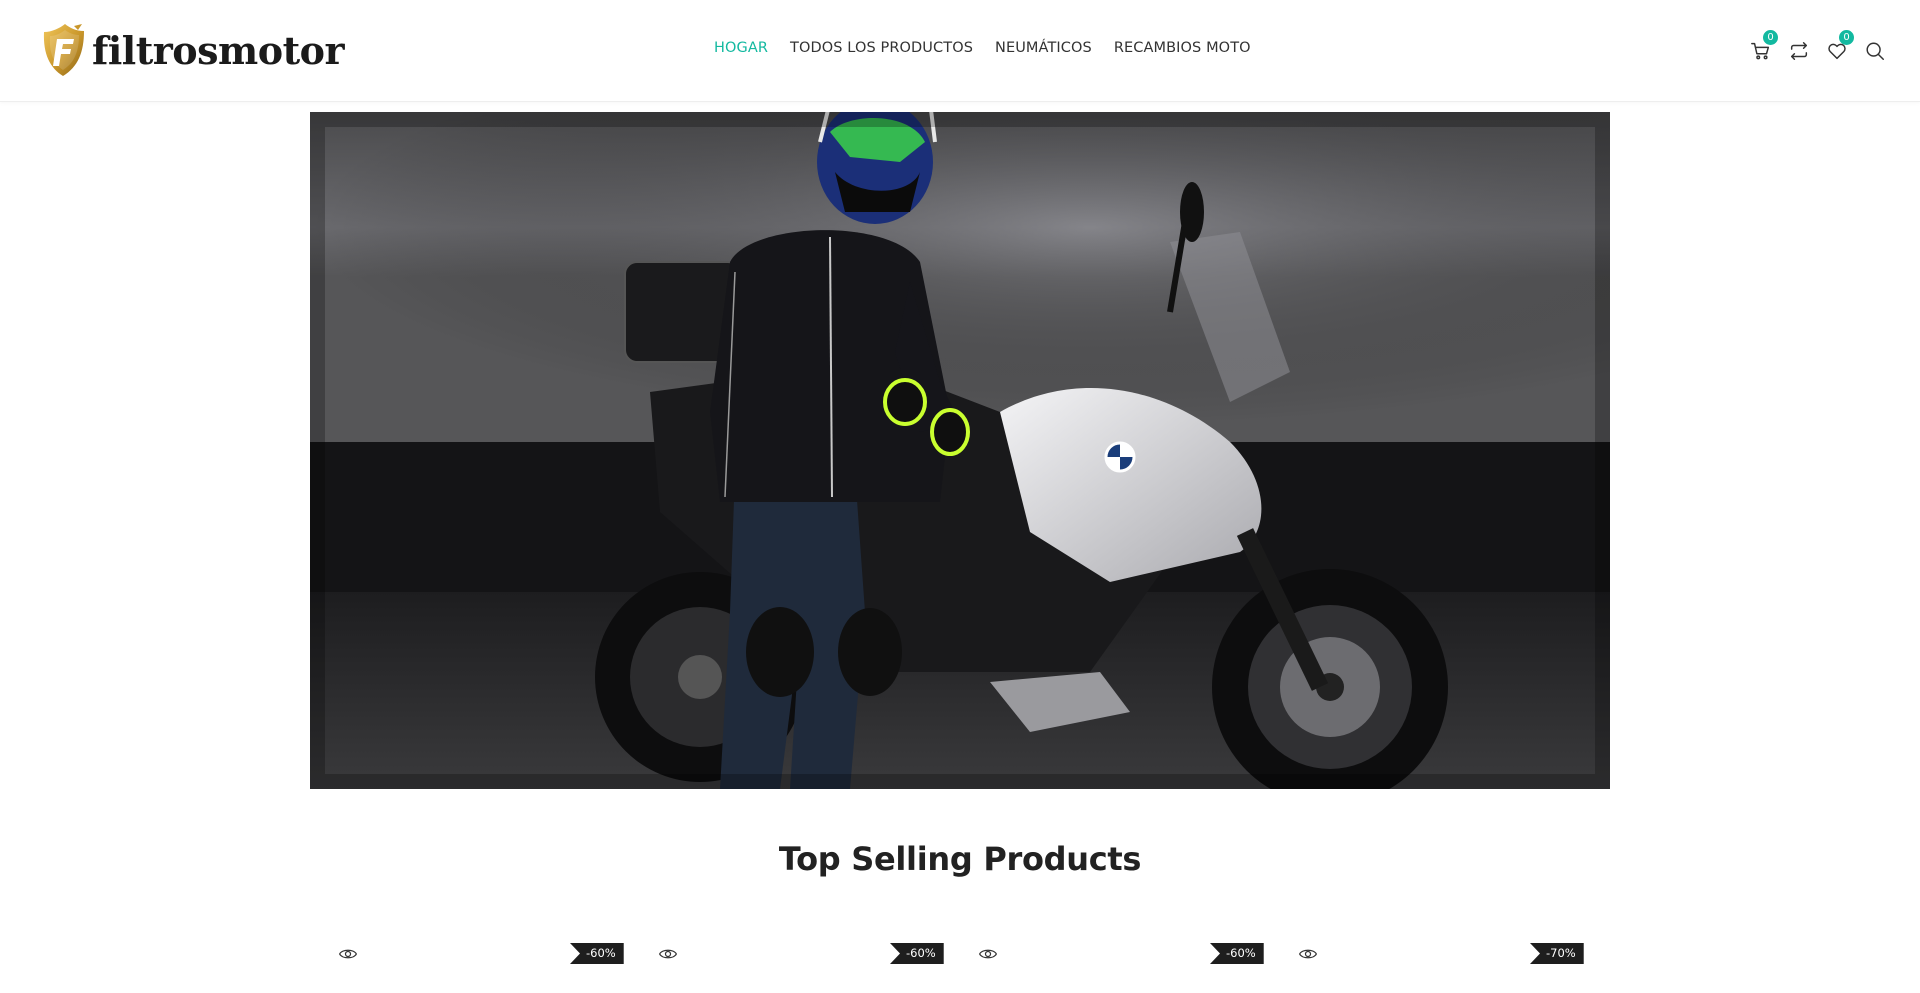 This screenshot has width=1920, height=993. I want to click on product-card: -70%, so click(1440, 966).